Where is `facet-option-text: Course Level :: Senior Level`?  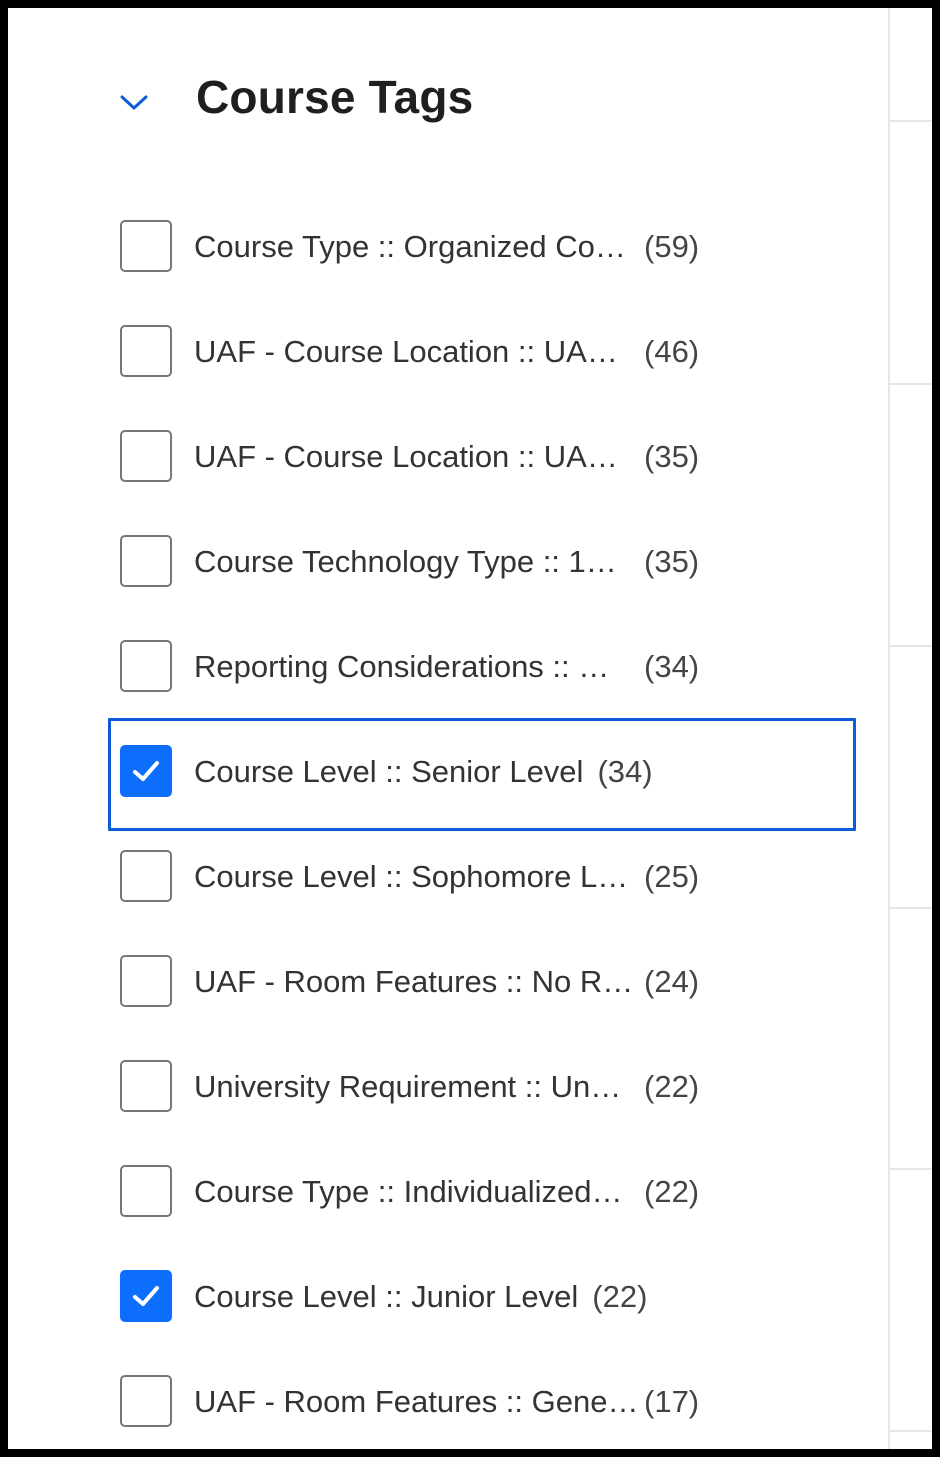
facet-option-text: Course Level :: Senior Level is located at coordinates (389, 771).